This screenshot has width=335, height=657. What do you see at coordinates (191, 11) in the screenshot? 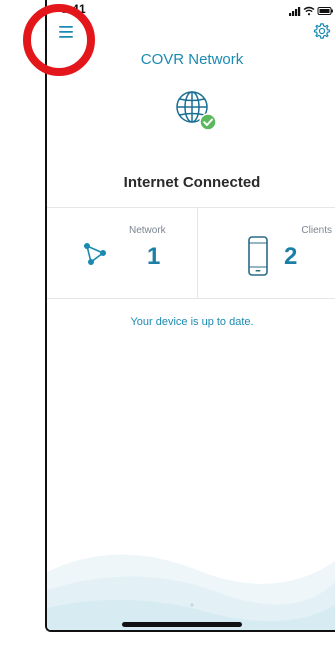
I see `status-bar: 9:41` at bounding box center [191, 11].